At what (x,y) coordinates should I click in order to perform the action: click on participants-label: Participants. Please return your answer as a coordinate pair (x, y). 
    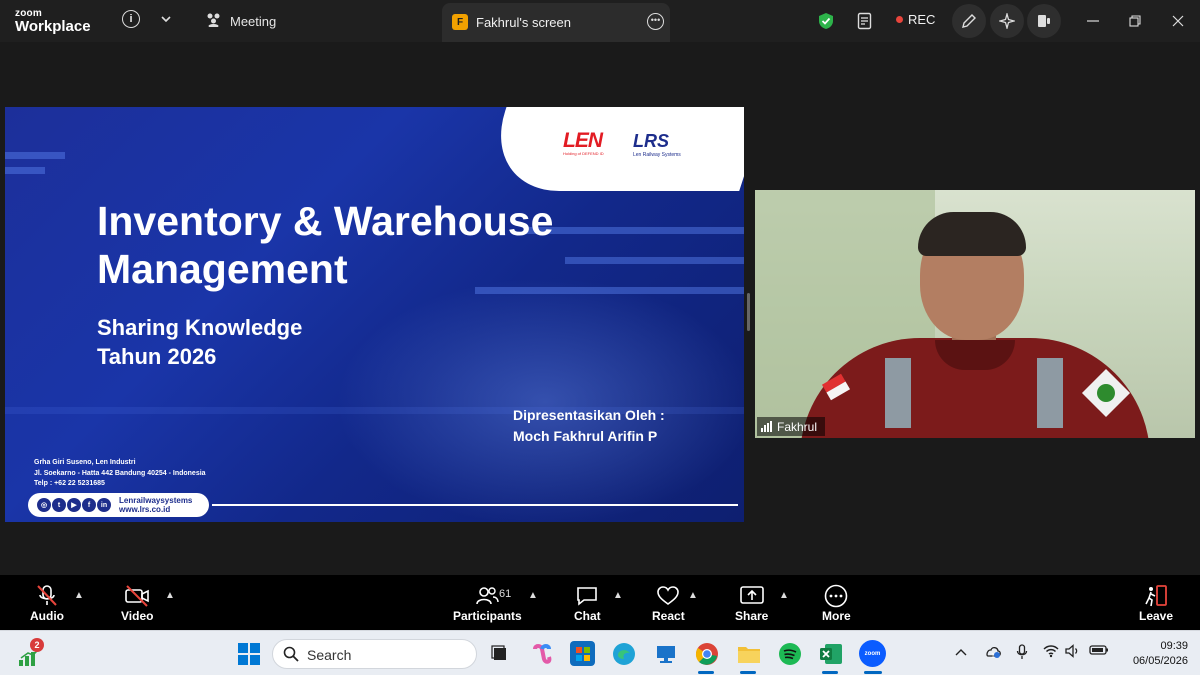
    Looking at the image, I should click on (487, 616).